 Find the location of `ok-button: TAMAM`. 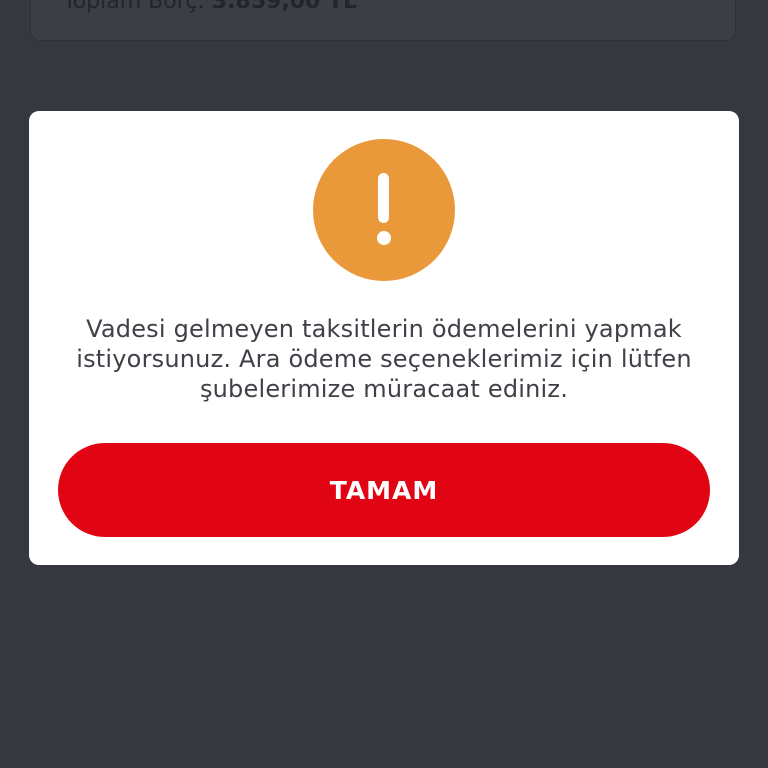

ok-button: TAMAM is located at coordinates (384, 490).